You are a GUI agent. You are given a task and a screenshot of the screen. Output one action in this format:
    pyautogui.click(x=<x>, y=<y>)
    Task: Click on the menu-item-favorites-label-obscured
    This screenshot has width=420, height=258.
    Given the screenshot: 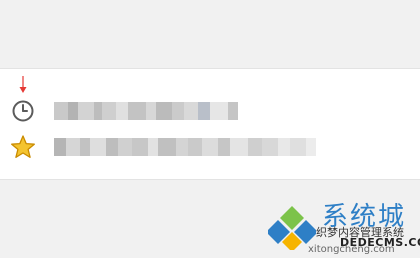 What is the action you would take?
    pyautogui.click(x=185, y=147)
    